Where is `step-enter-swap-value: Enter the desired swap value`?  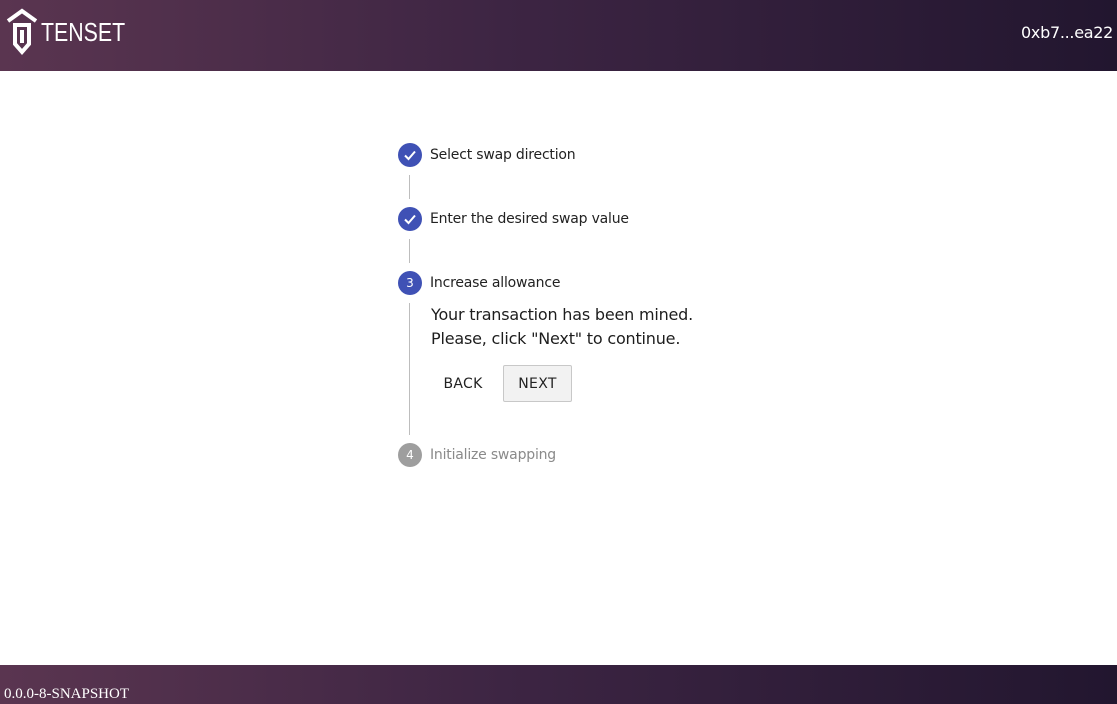 step-enter-swap-value: Enter the desired swap value is located at coordinates (513, 219).